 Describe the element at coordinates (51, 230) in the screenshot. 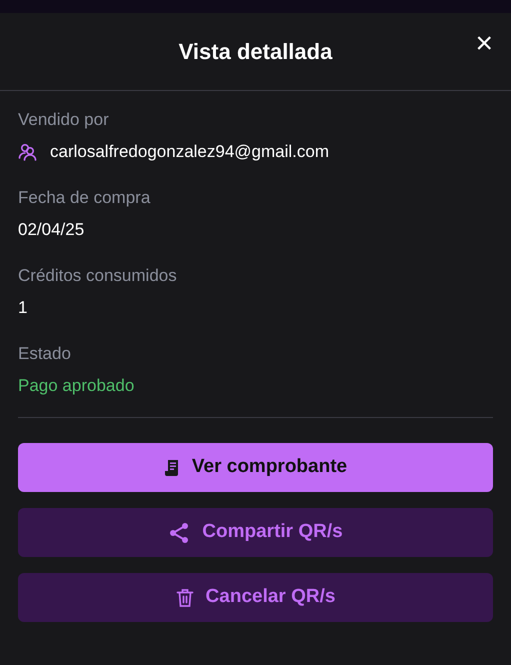

I see `field-value: 02/04/25` at that location.